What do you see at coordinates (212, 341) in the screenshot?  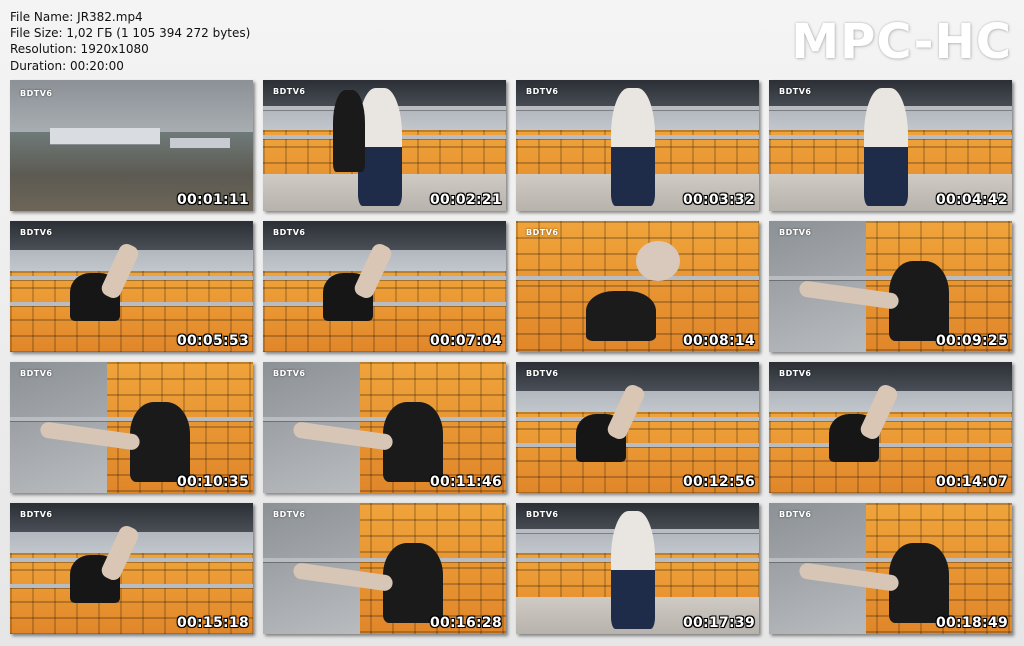 I see `thumbnail-timestamp: 00:05:53` at bounding box center [212, 341].